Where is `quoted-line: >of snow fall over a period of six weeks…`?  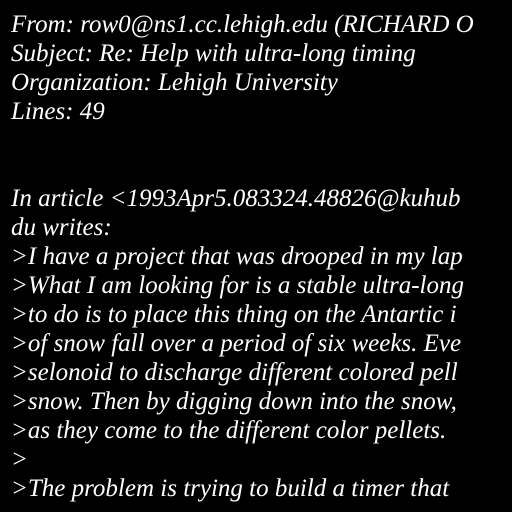 quoted-line: >of snow fall over a period of six weeks… is located at coordinates (236, 343).